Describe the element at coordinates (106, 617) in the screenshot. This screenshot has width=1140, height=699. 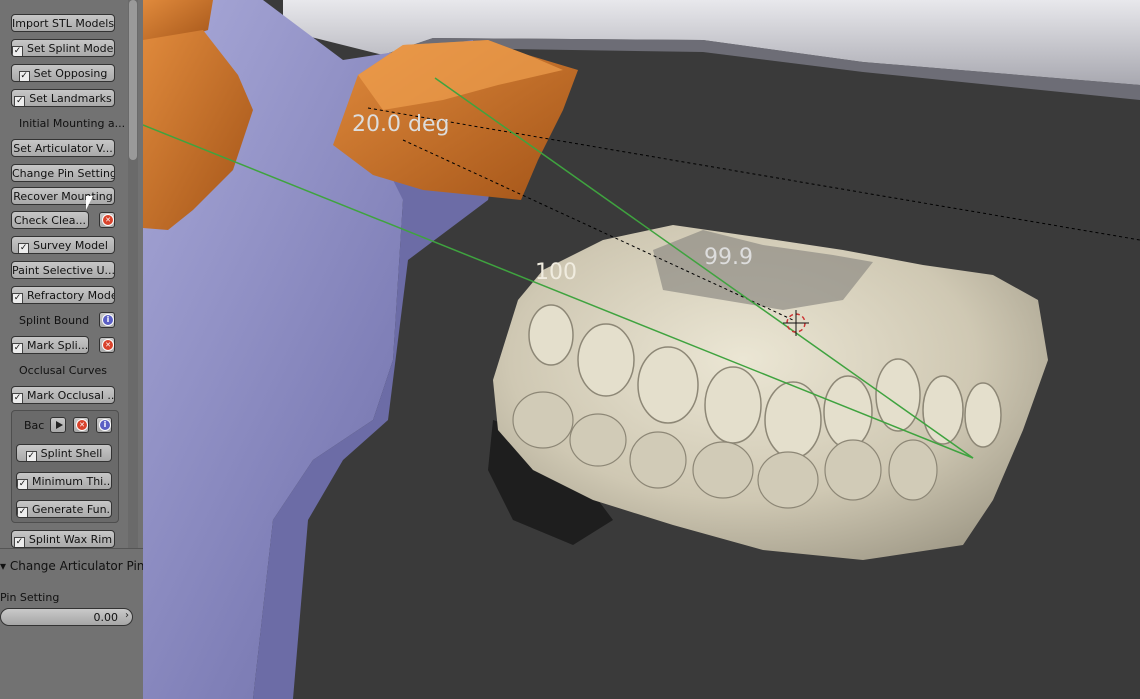
I see `pin-setting-value: 0.00` at that location.